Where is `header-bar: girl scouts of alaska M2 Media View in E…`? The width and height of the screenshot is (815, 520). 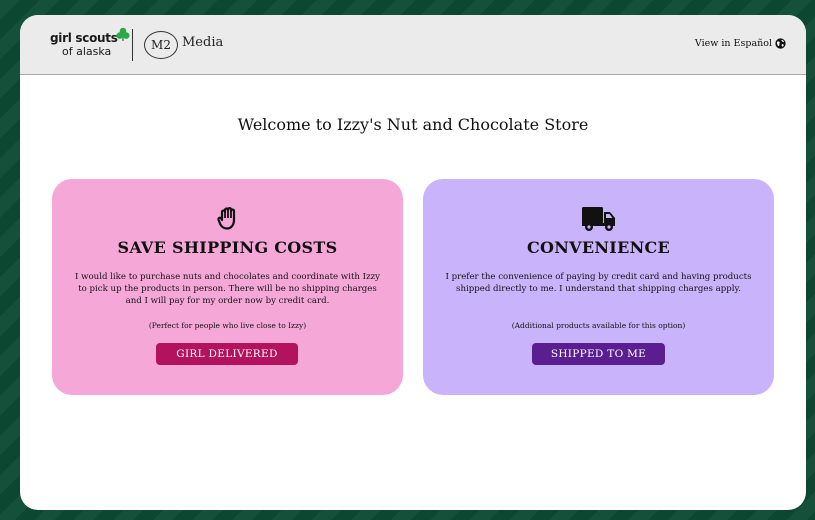 header-bar: girl scouts of alaska M2 Media View in E… is located at coordinates (413, 45).